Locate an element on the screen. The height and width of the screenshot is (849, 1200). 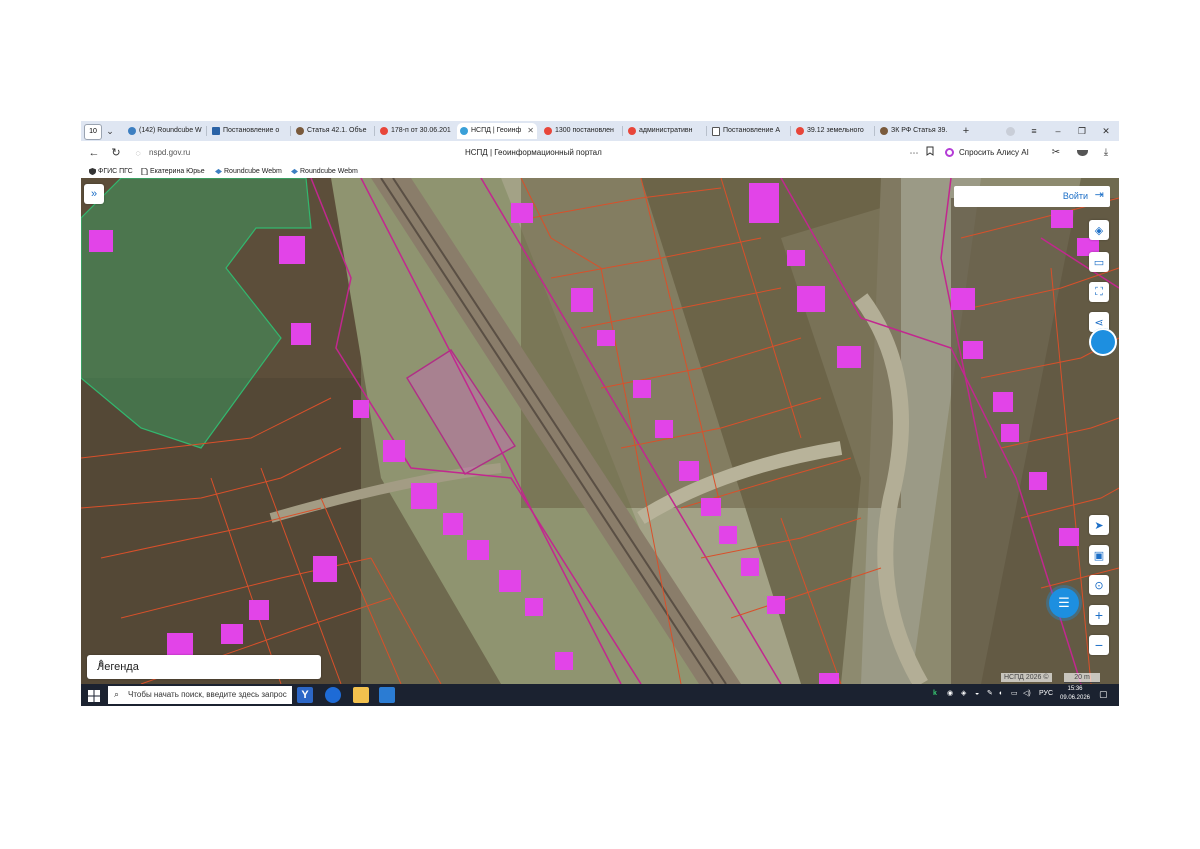
navigation-arrow-icon: ➤ is located at coordinates (1099, 525).